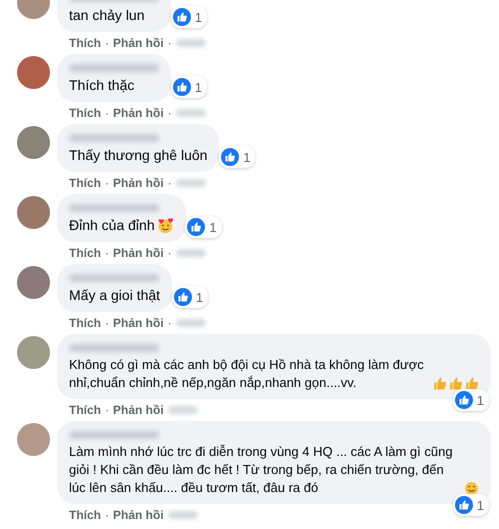 This screenshot has width=499, height=529. What do you see at coordinates (247, 374) in the screenshot?
I see `comment-text: Không có gì mà các anh bộ đội cụ Hồ nhà ta không làm được nhỉ,chuẩn chỉnh,nề nếp,ngăn nắp,nhanh gọn....vv.` at bounding box center [247, 374].